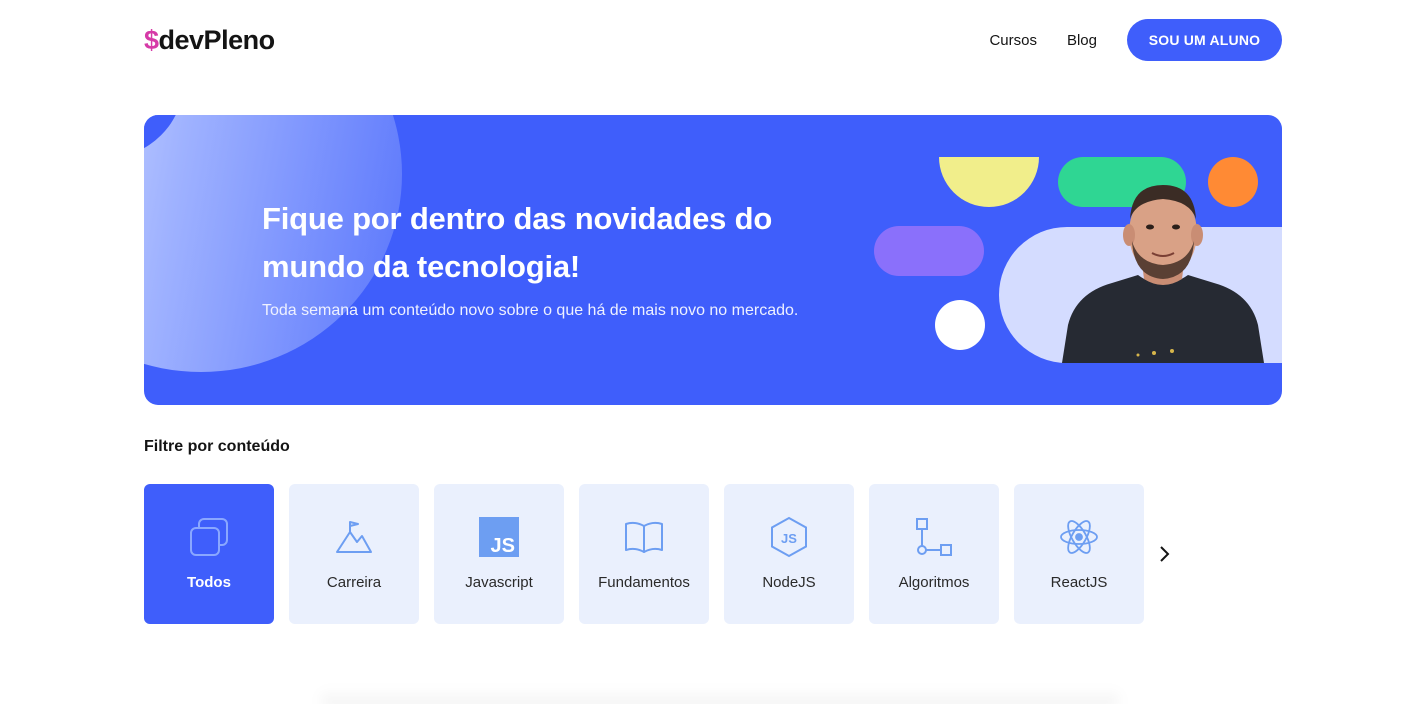  I want to click on category-card-todos: Todos, so click(209, 554).